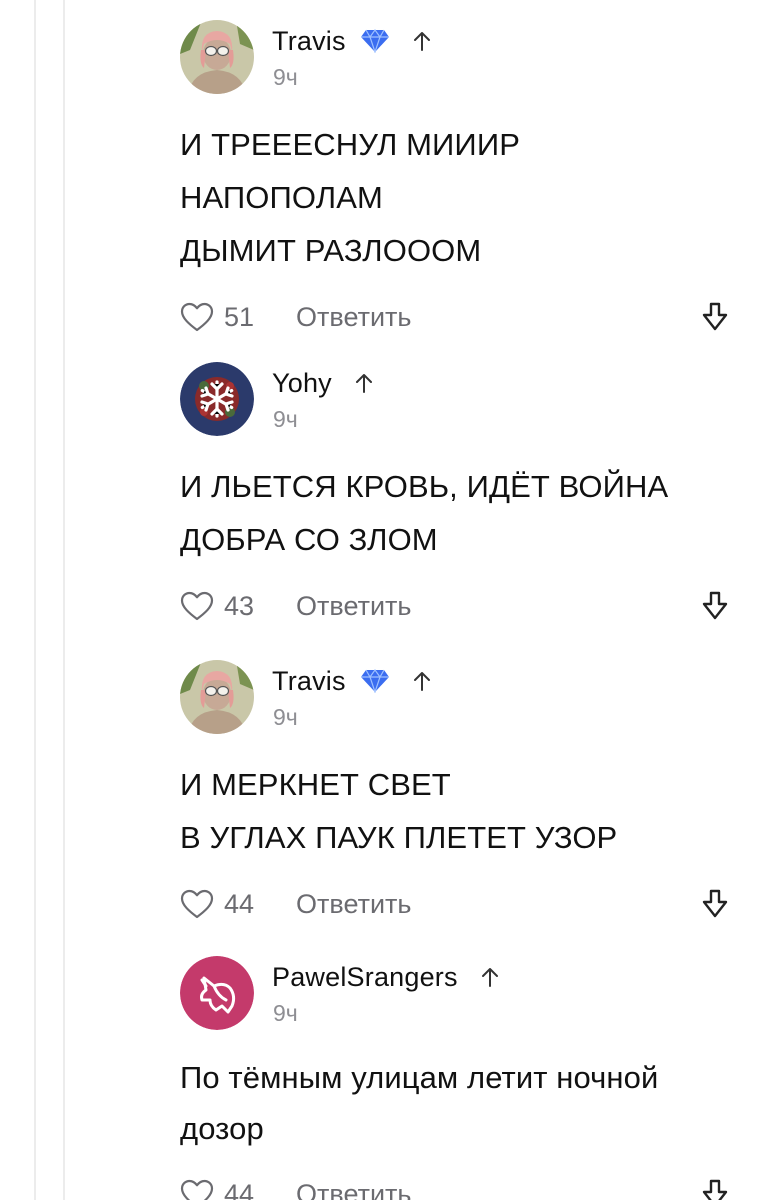  I want to click on author-row: PawelSrangers, so click(386, 977).